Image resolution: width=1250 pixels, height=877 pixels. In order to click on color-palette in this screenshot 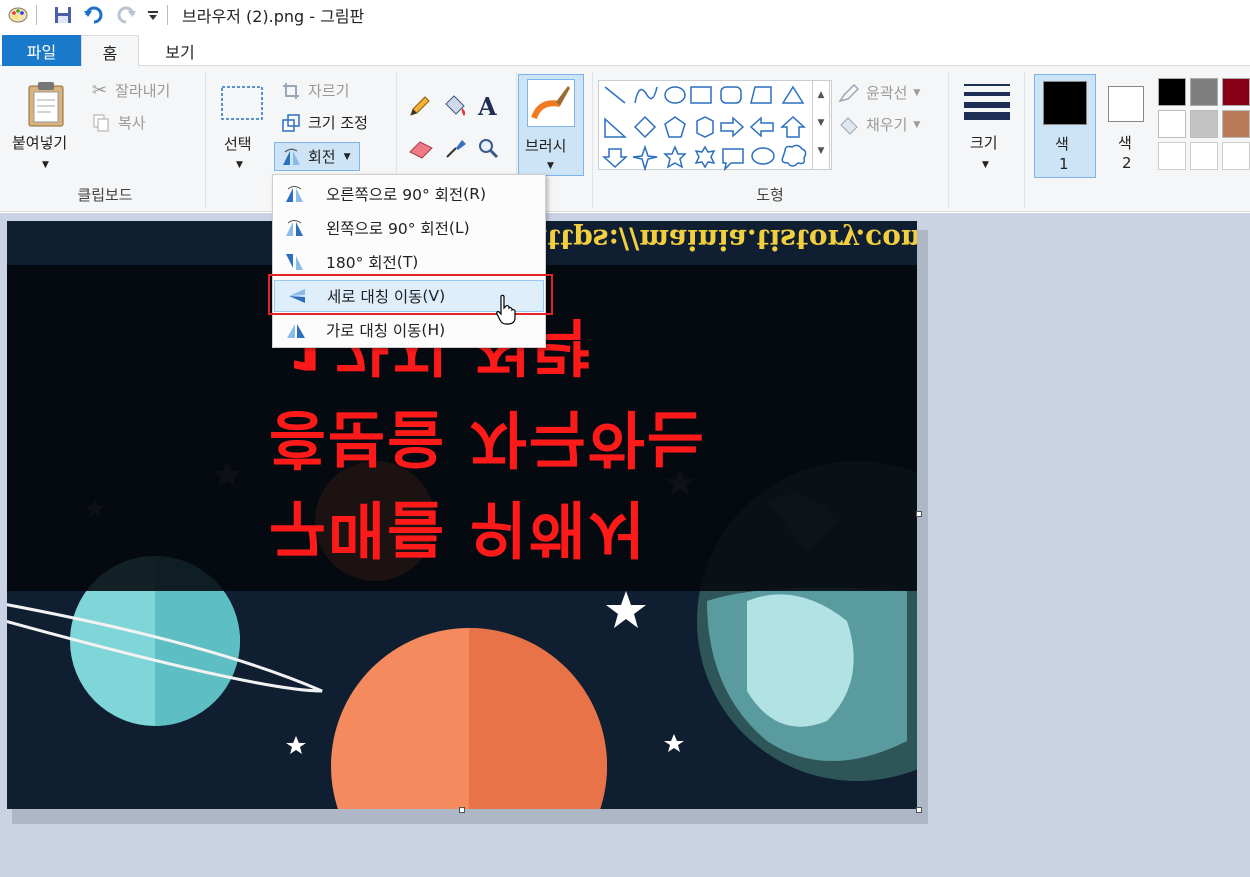, I will do `click(1204, 126)`.